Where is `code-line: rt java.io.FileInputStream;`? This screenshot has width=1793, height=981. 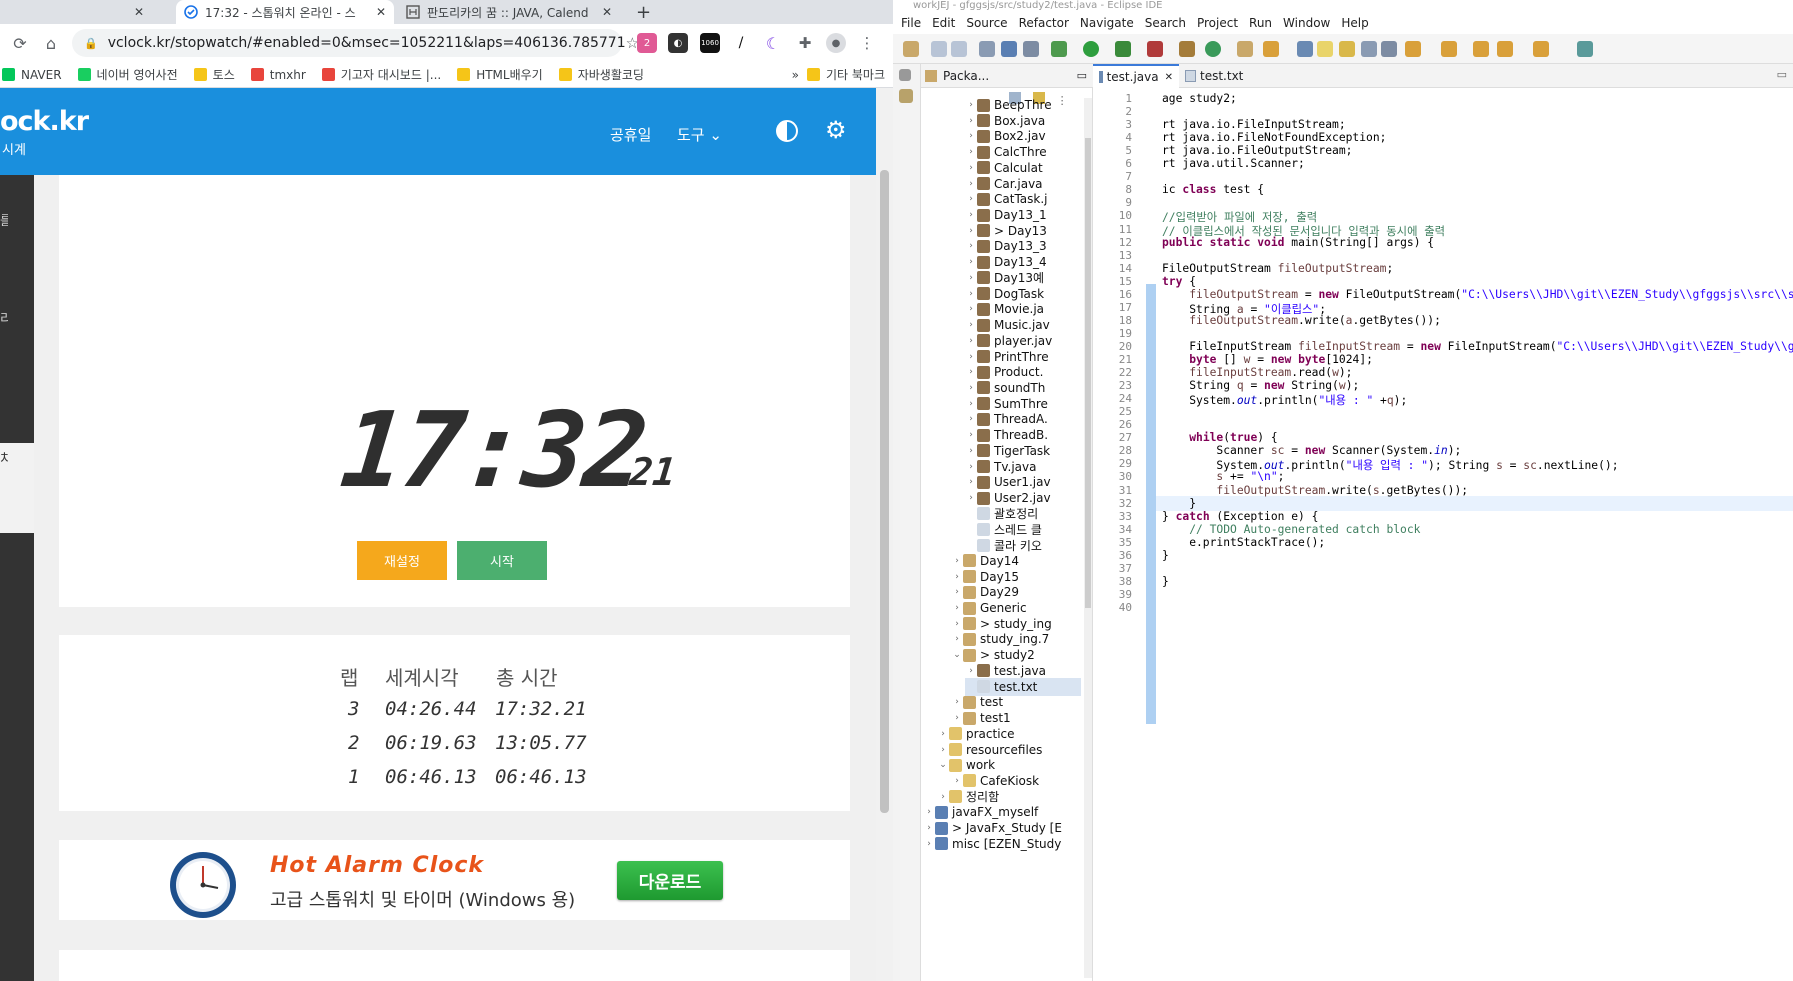 code-line: rt java.io.FileInputStream; is located at coordinates (1254, 124).